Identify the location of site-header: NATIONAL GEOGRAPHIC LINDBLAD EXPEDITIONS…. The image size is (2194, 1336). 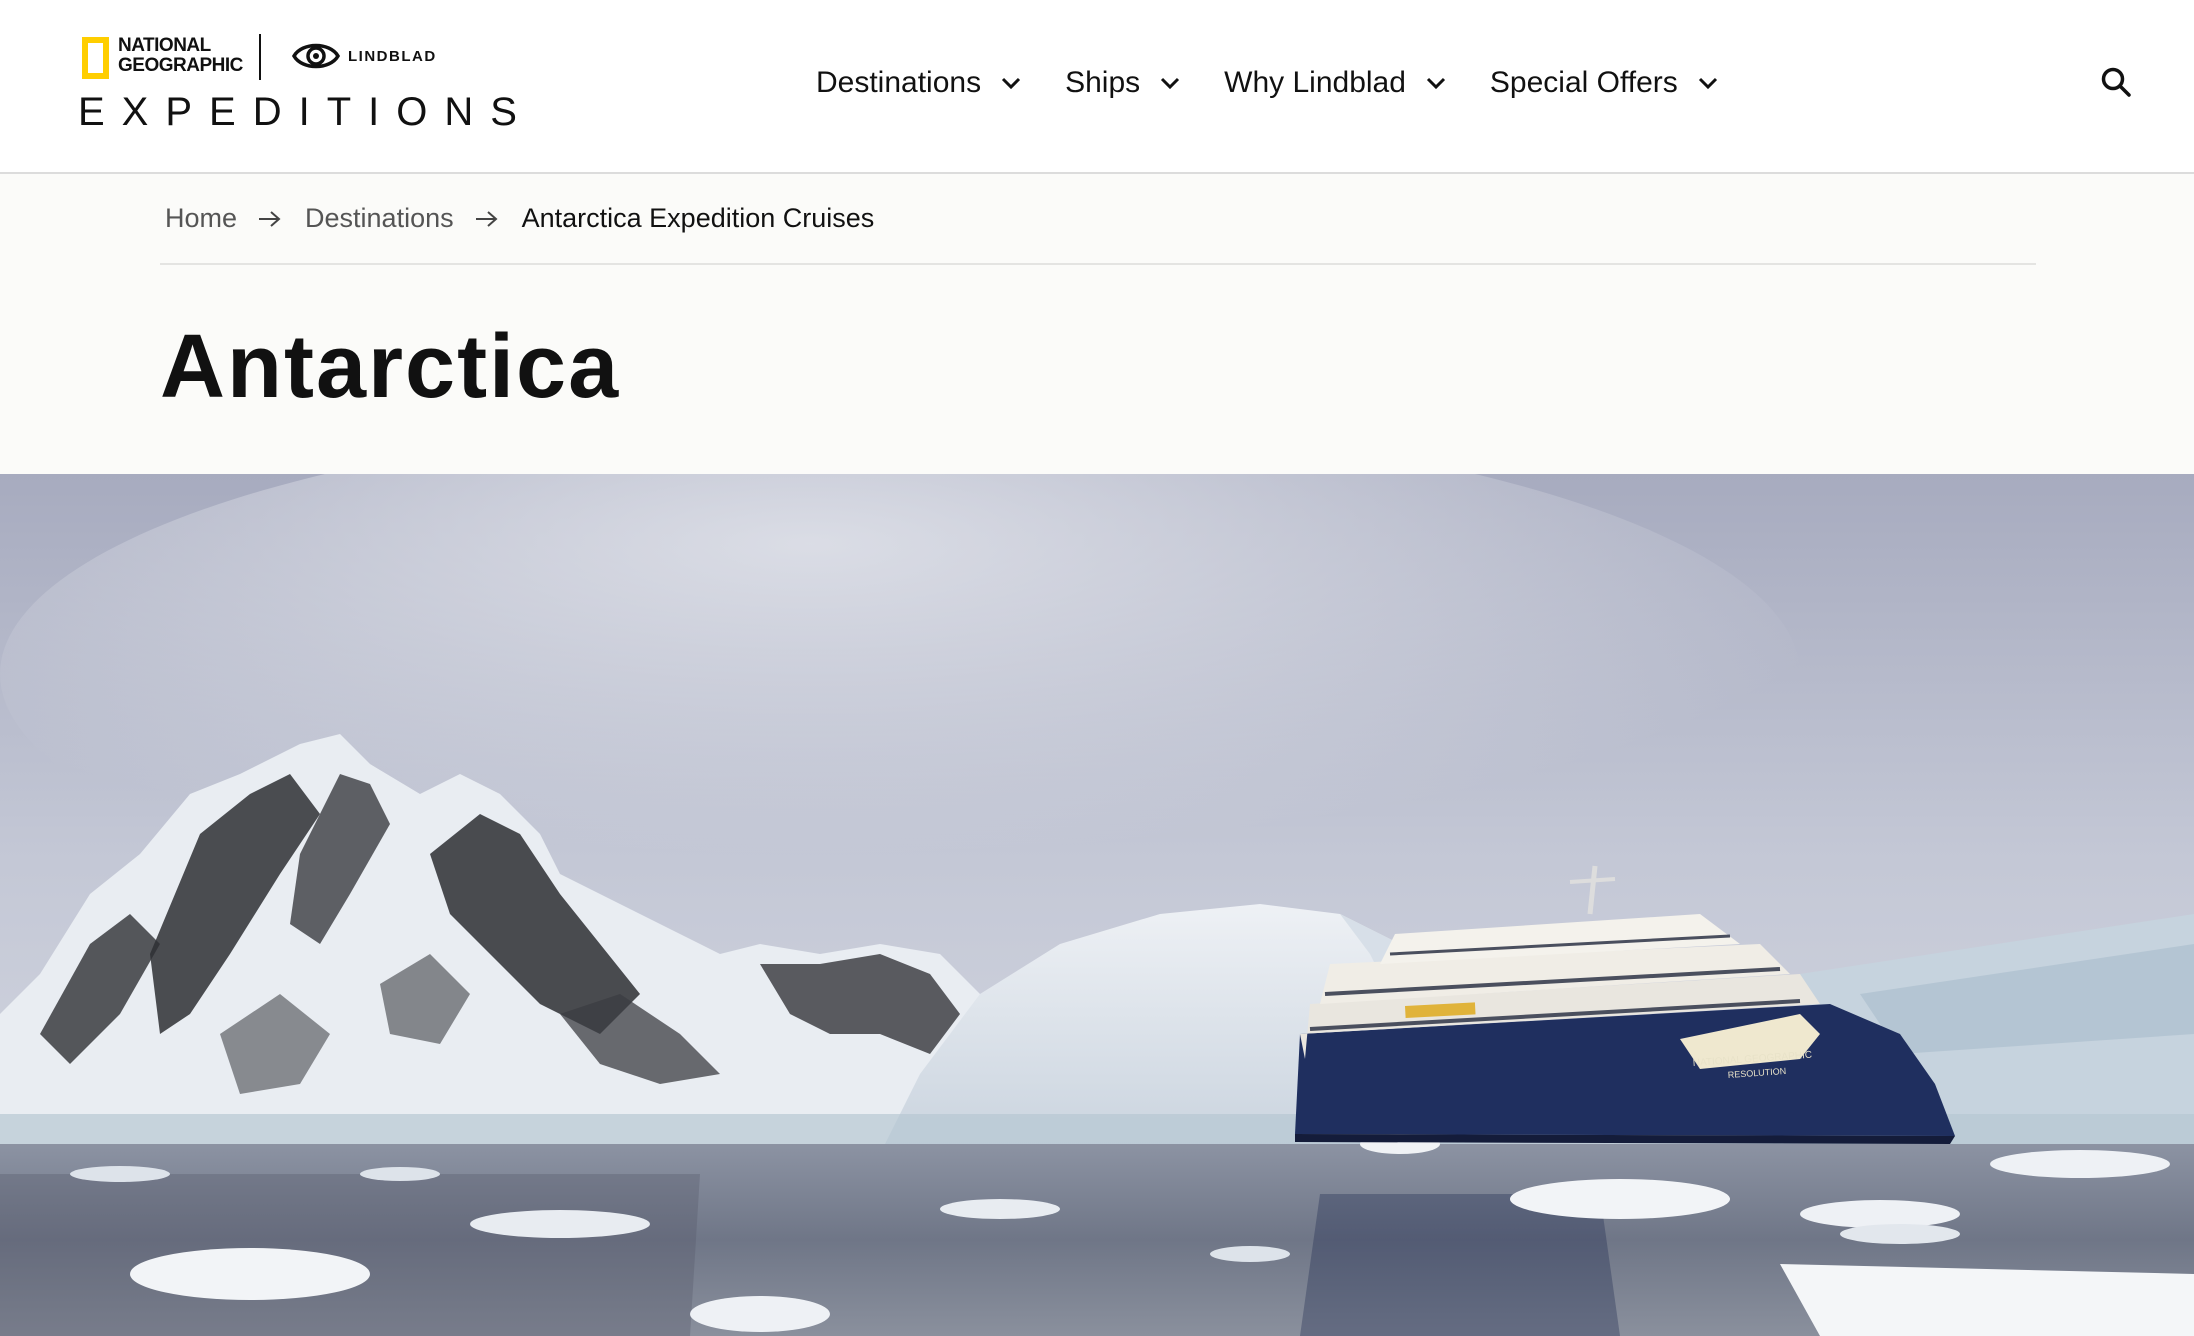
(1097, 87).